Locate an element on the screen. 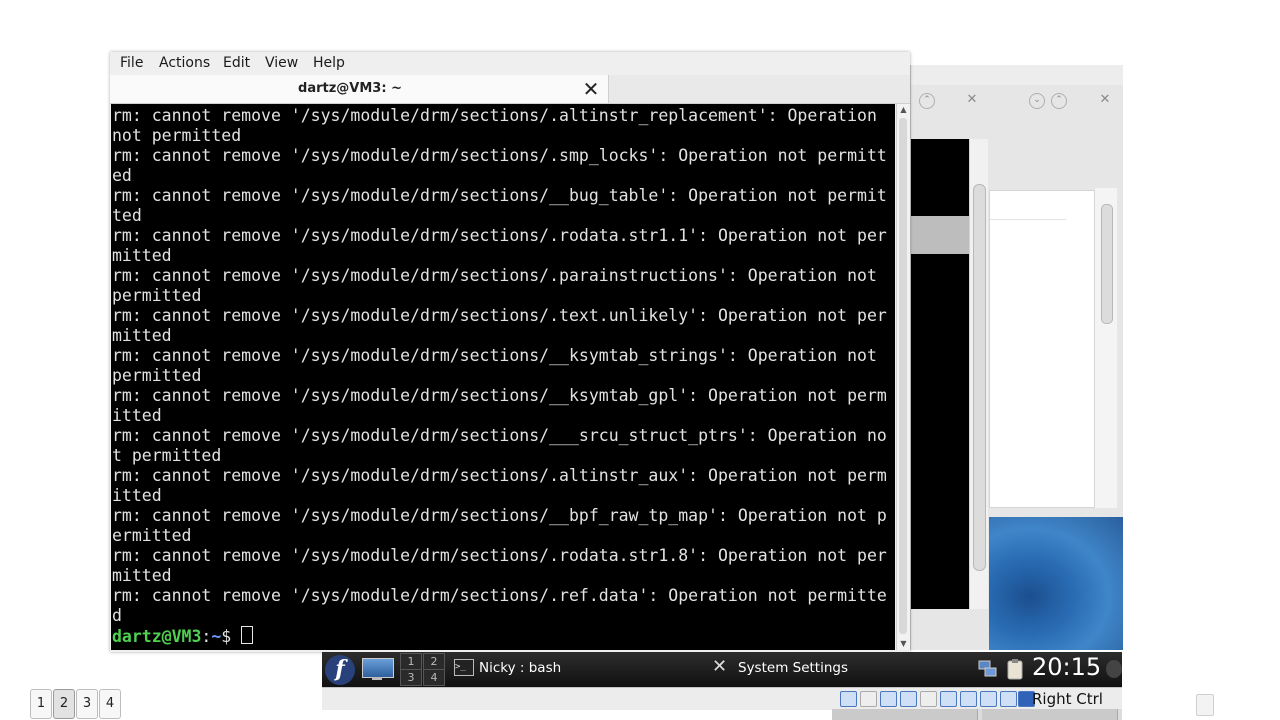 The height and width of the screenshot is (720, 1280). divider is located at coordinates (1028, 219).